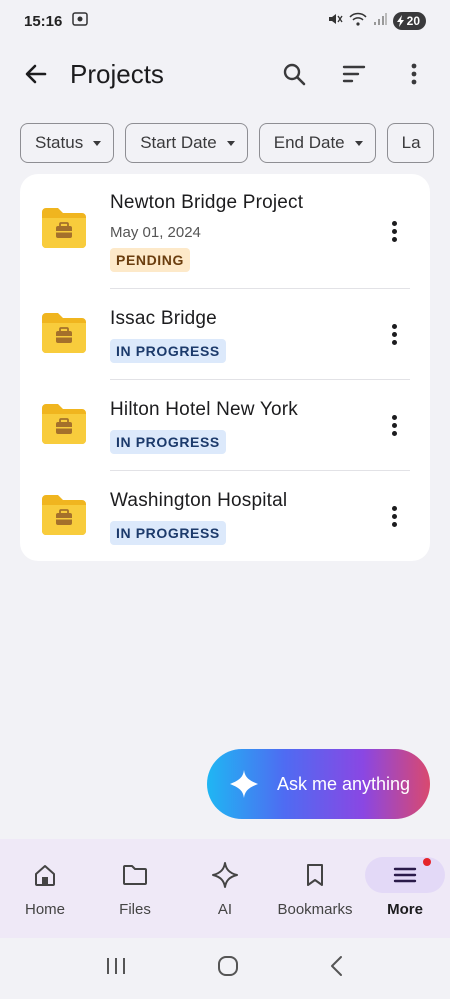  What do you see at coordinates (45, 875) in the screenshot?
I see `home-icon` at bounding box center [45, 875].